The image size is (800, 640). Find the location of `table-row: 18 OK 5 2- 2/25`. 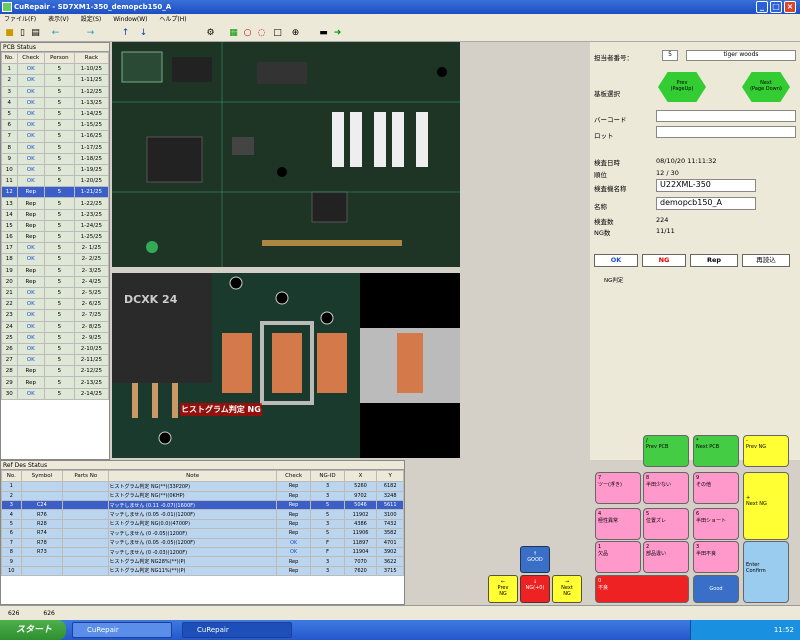

table-row: 18 OK 5 2- 2/25 is located at coordinates (55, 259).